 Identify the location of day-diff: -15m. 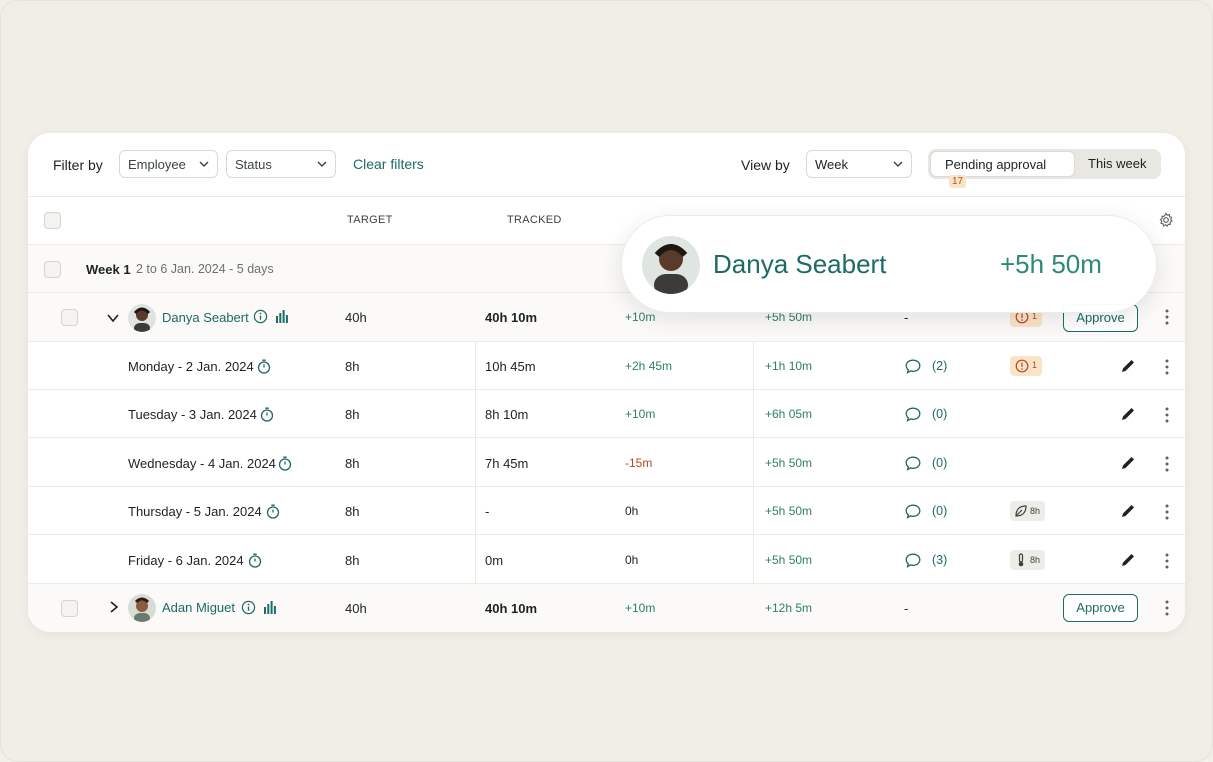
(639, 463).